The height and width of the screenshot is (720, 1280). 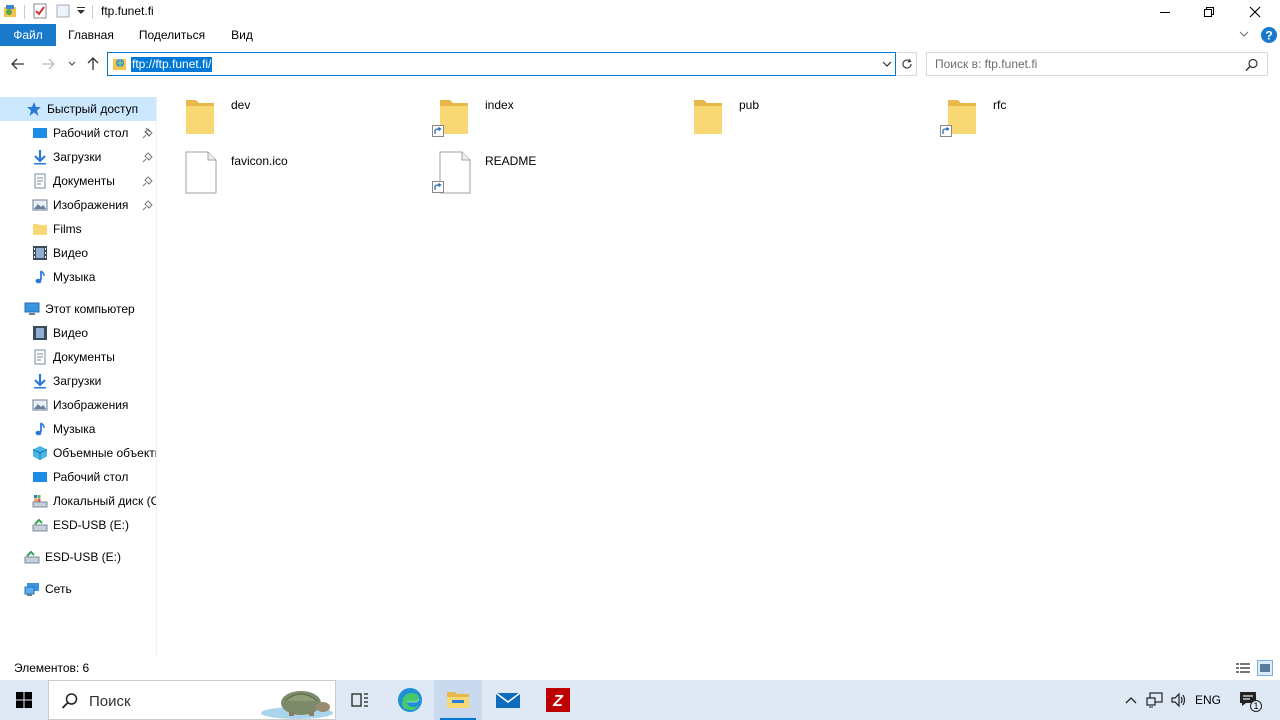 I want to click on back-button, so click(x=18, y=64).